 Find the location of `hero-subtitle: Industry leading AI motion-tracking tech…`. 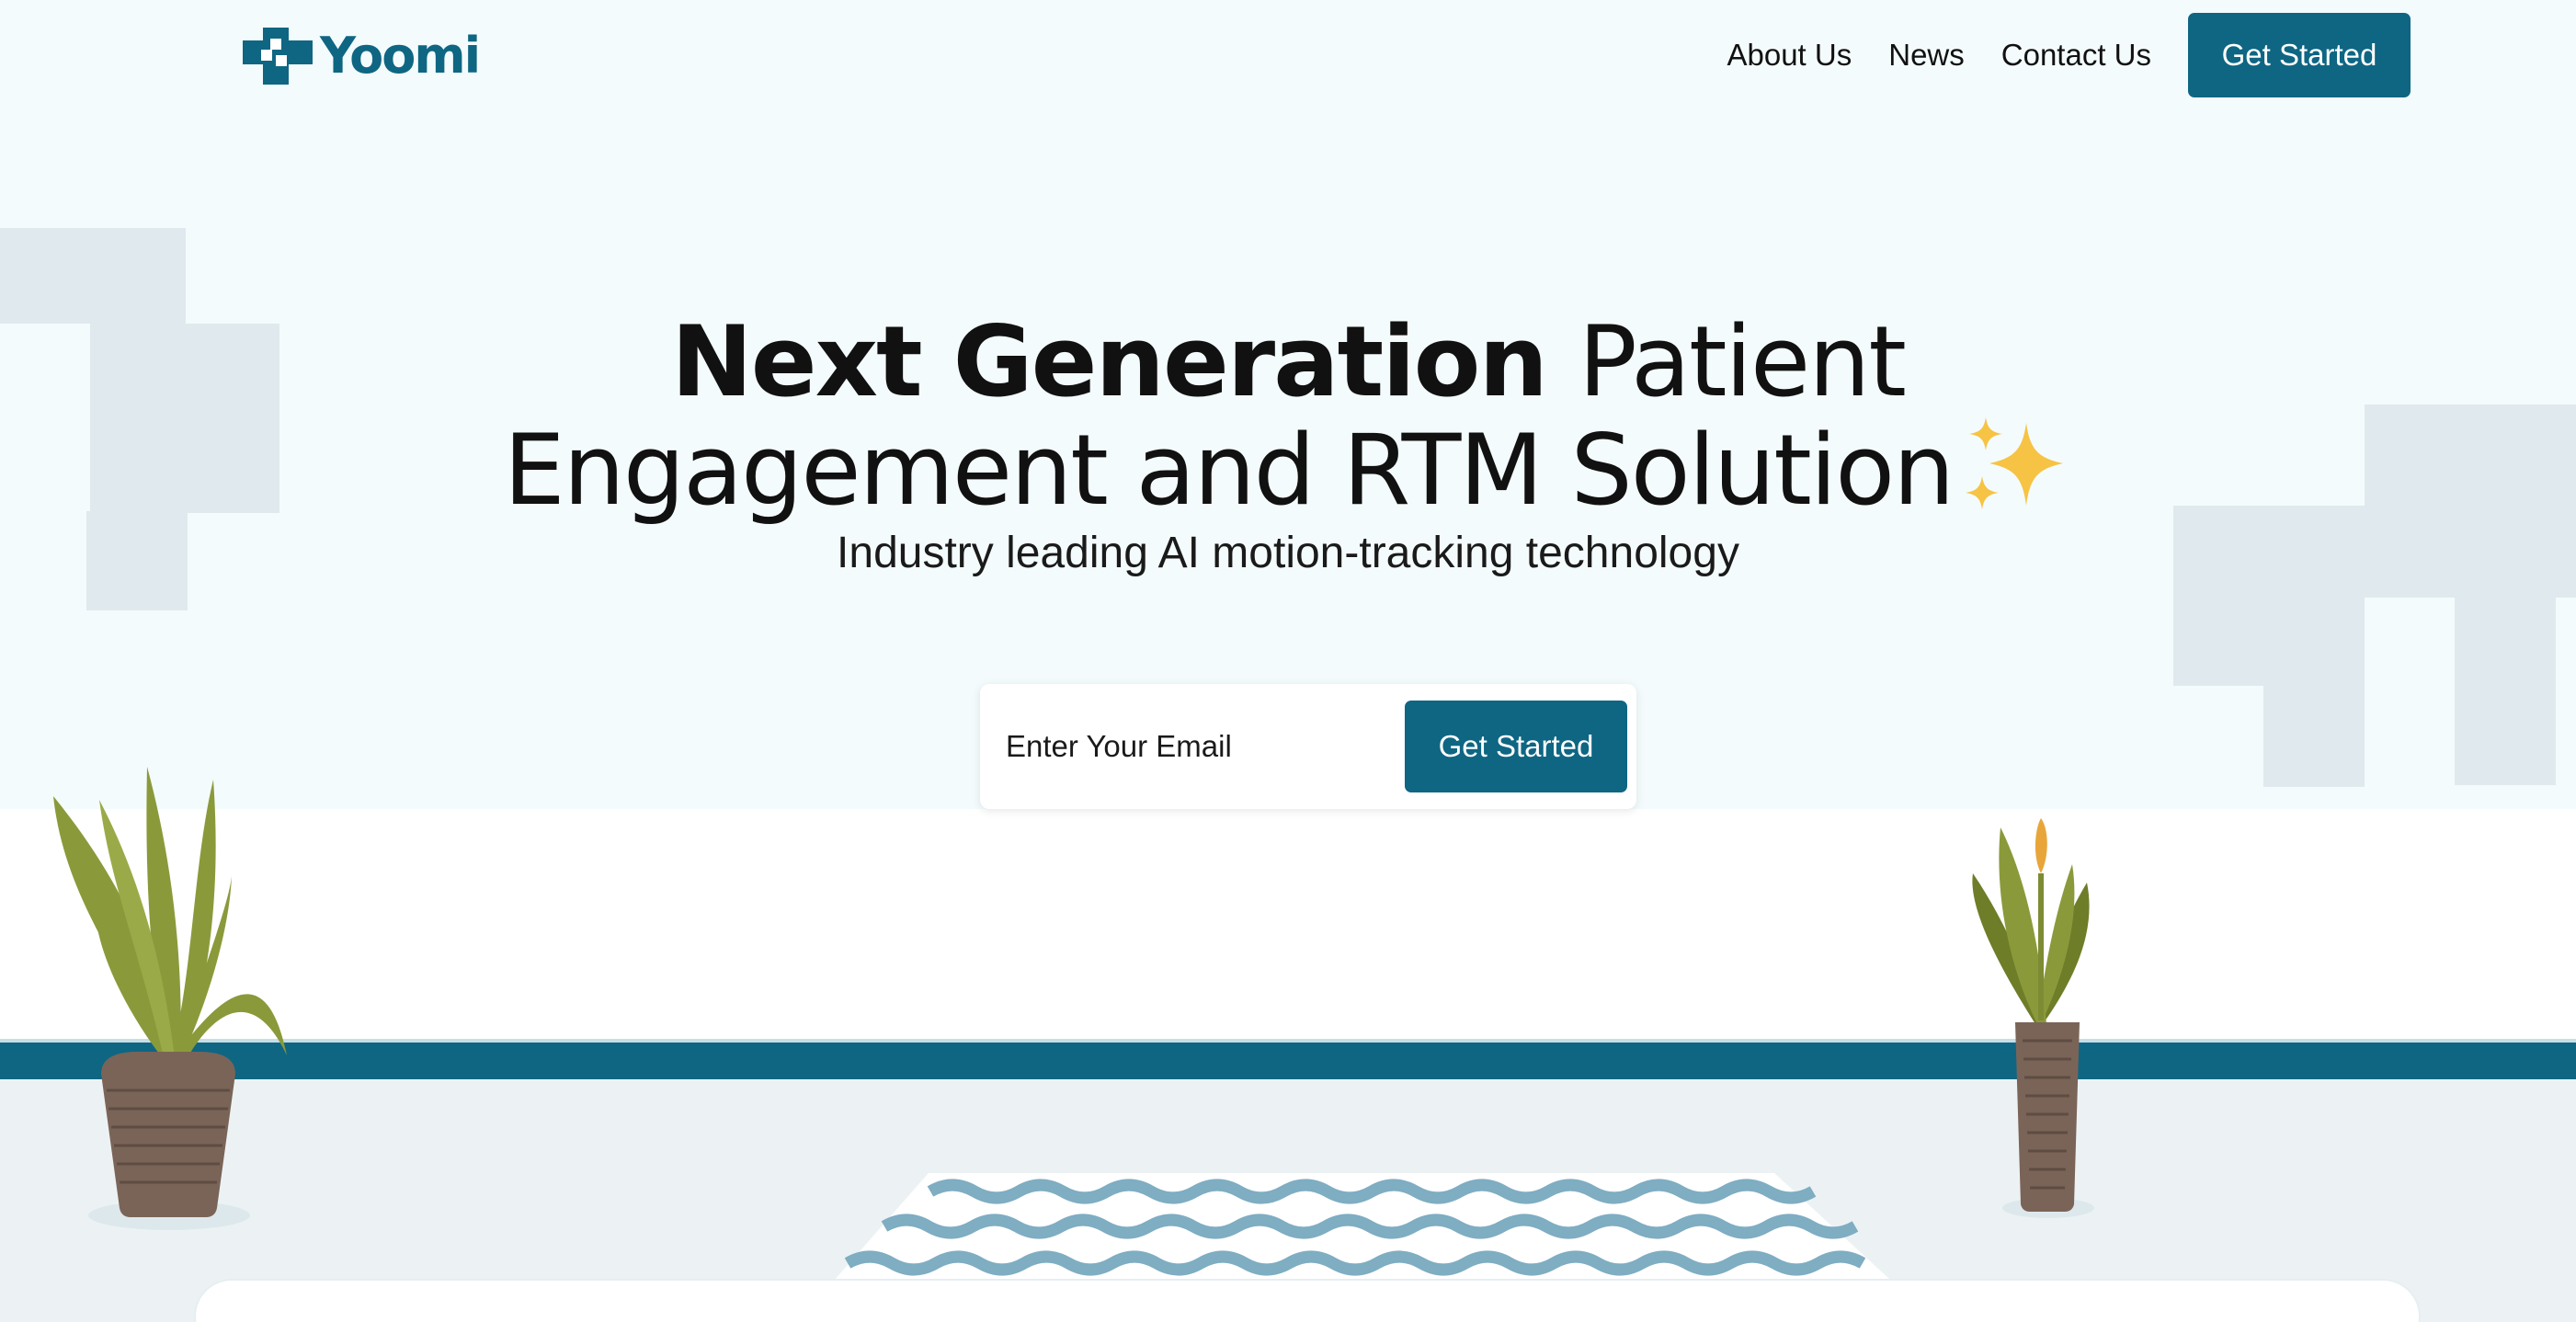

hero-subtitle: Industry leading AI motion-tracking tech… is located at coordinates (1288, 553).